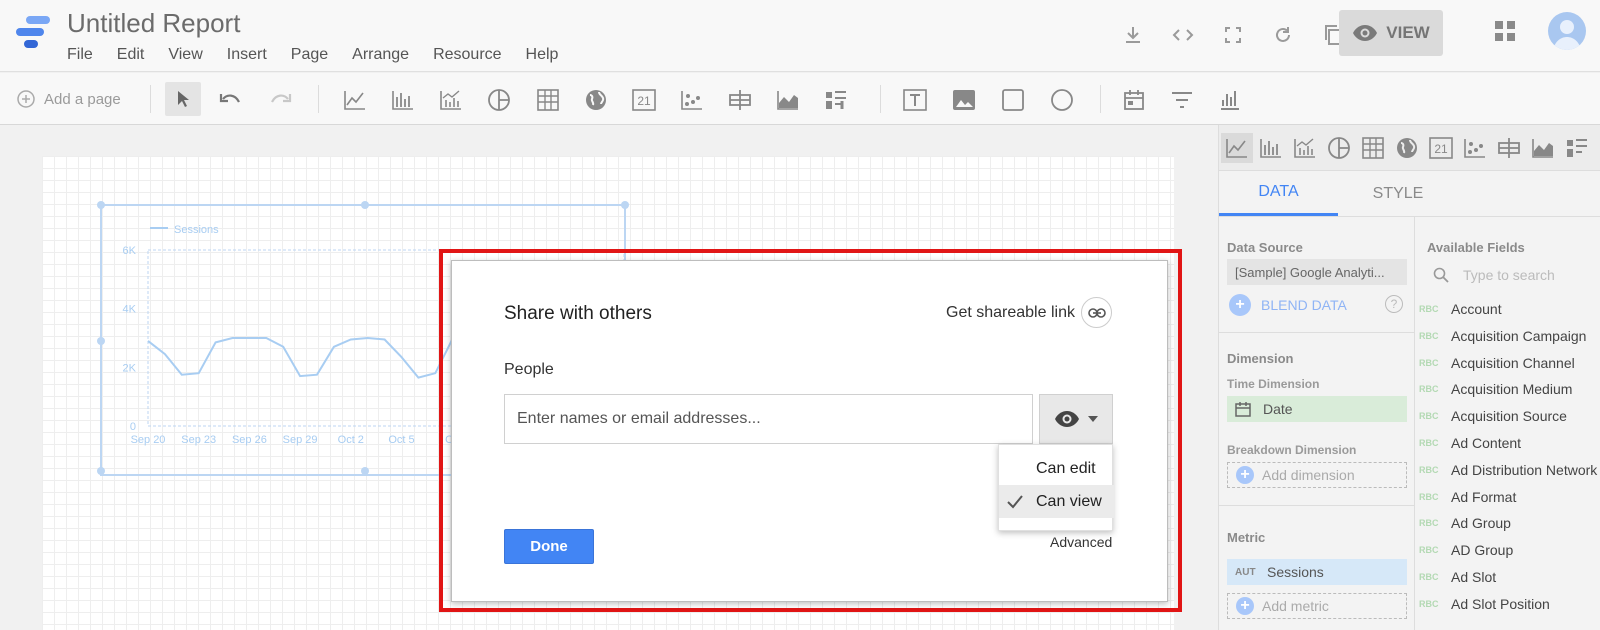 This screenshot has height=630, width=1600. What do you see at coordinates (964, 100) in the screenshot?
I see `image-icon` at bounding box center [964, 100].